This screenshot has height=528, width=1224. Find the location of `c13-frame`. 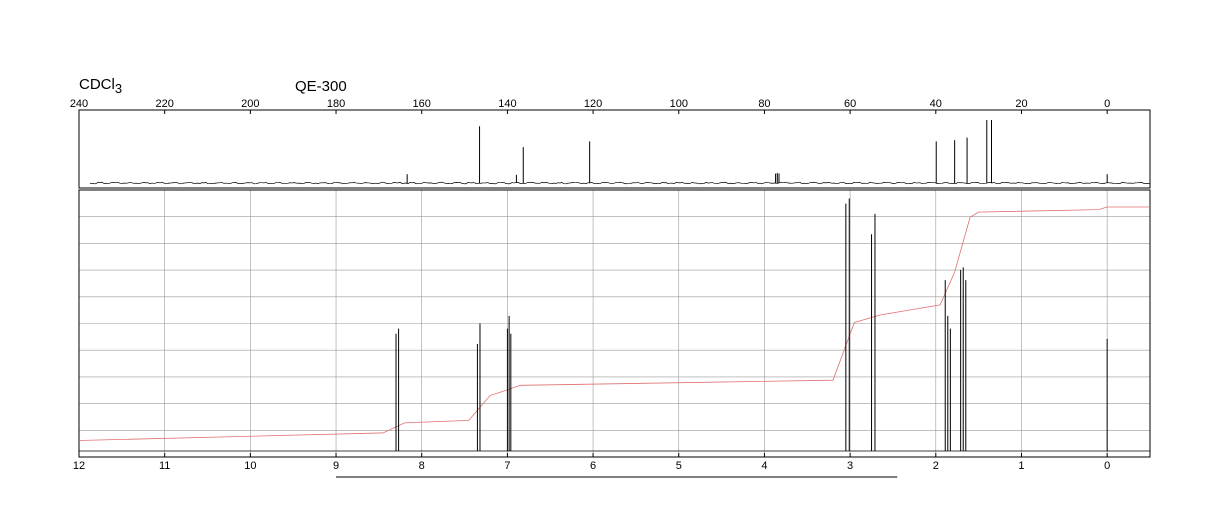

c13-frame is located at coordinates (614, 149).